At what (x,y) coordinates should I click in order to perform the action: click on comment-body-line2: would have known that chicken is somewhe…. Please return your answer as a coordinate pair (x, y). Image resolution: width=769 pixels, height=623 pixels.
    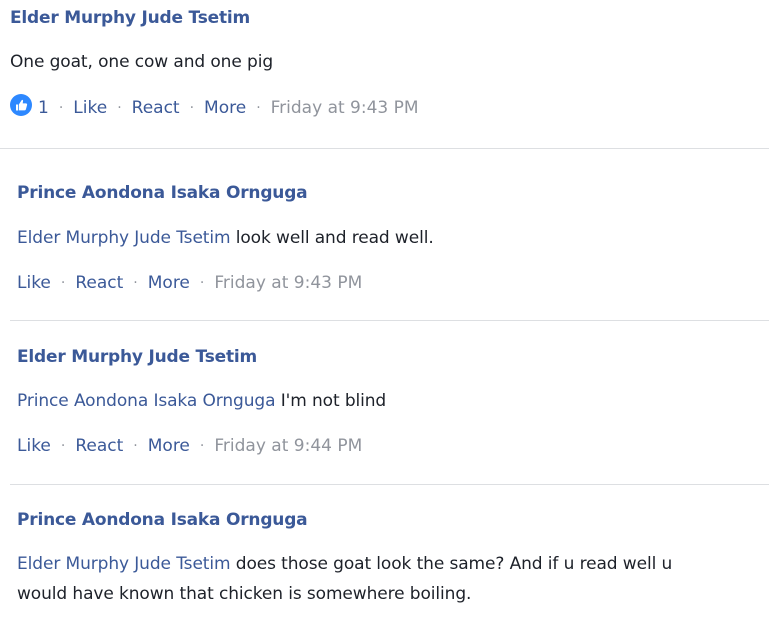
    Looking at the image, I should click on (244, 594).